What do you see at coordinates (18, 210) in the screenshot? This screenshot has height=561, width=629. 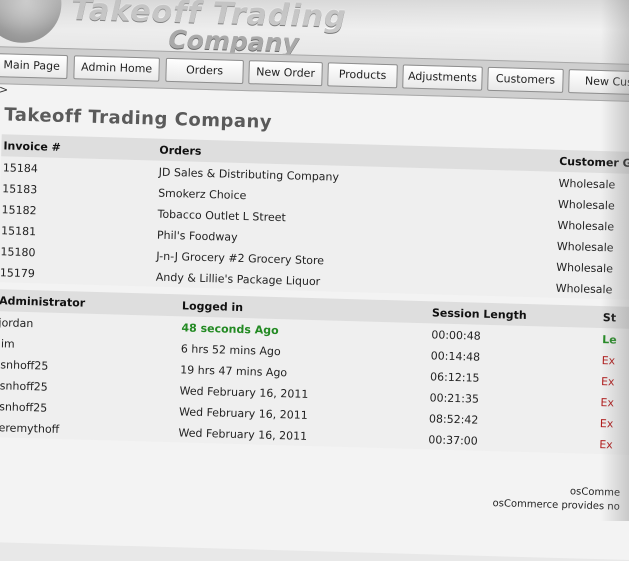 I see `invoice-number: 15182` at bounding box center [18, 210].